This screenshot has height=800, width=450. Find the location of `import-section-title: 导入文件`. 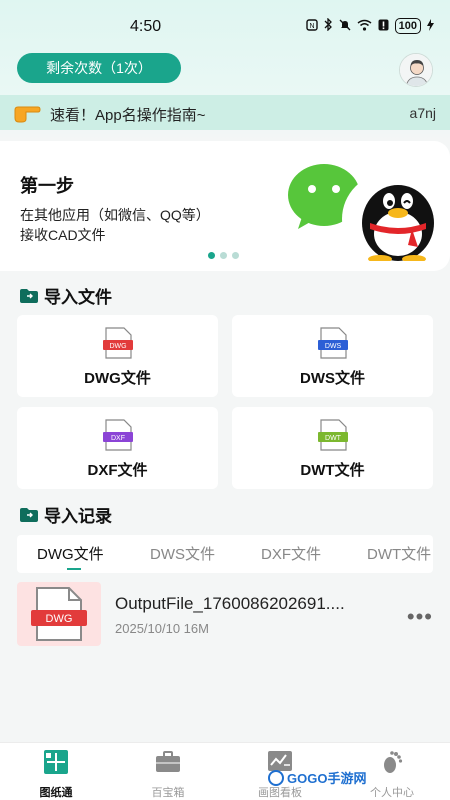

import-section-title: 导入文件 is located at coordinates (78, 297).